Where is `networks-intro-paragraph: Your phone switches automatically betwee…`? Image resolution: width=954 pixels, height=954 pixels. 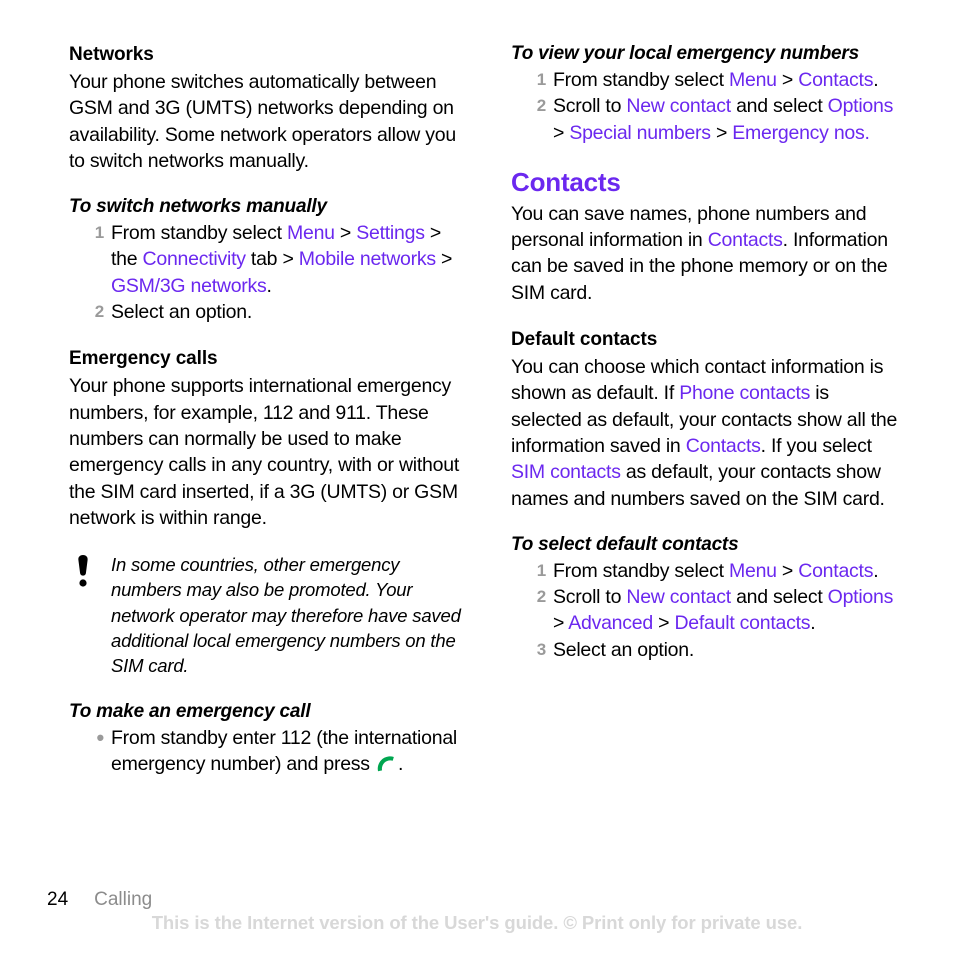 networks-intro-paragraph: Your phone switches automatically betwee… is located at coordinates (262, 121).